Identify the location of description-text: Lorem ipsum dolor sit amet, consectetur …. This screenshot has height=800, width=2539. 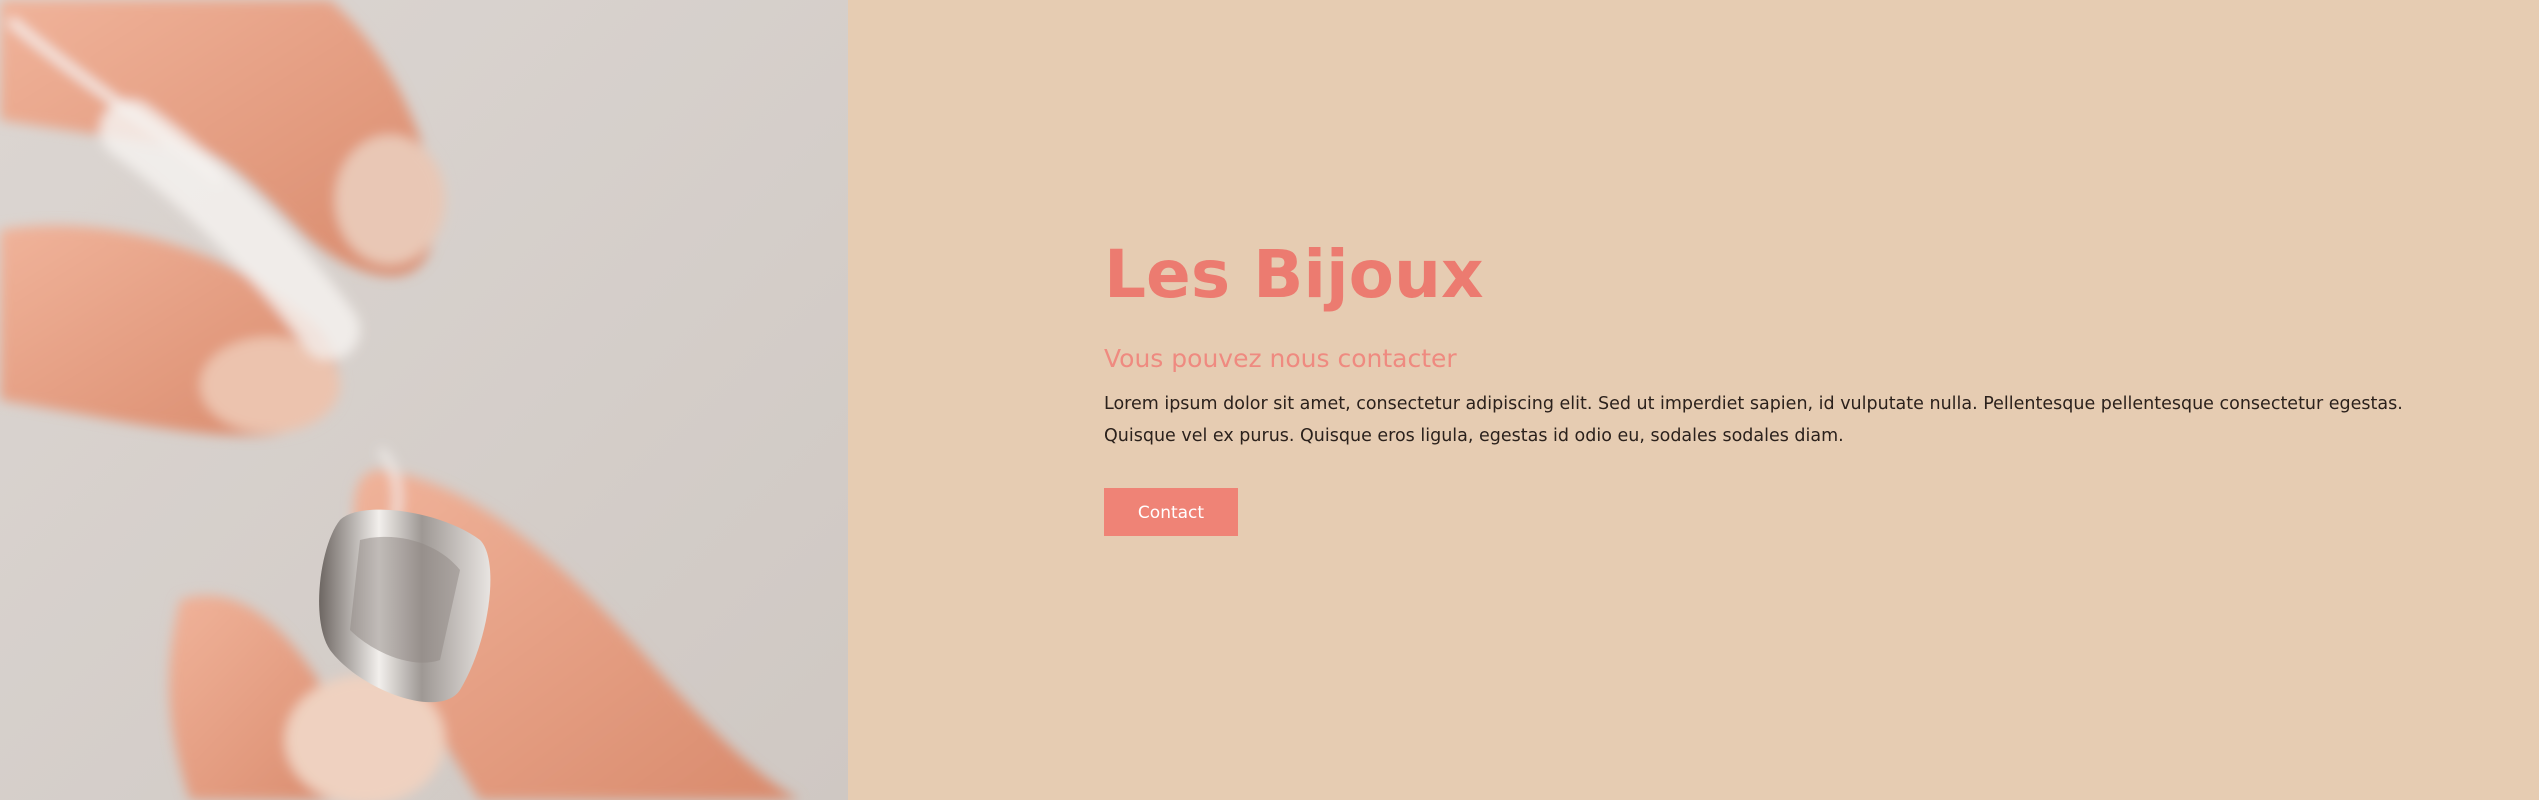
(1753, 420).